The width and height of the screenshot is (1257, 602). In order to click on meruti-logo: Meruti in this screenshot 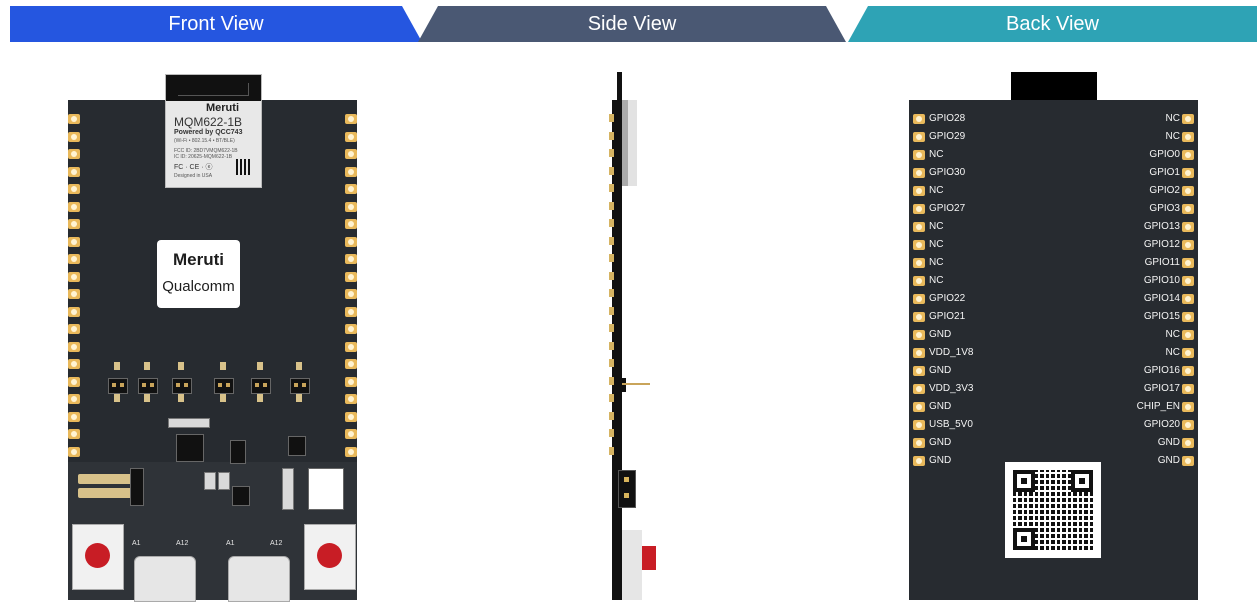, I will do `click(198, 259)`.